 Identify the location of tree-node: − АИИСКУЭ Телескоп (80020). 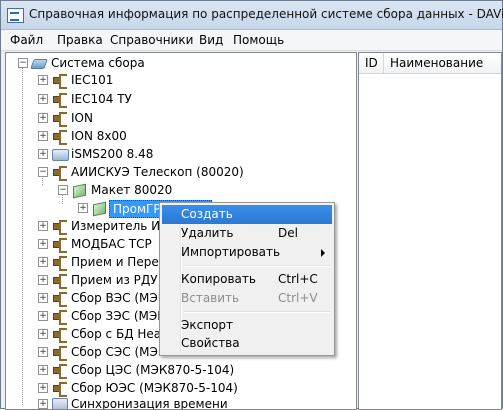
(181, 172).